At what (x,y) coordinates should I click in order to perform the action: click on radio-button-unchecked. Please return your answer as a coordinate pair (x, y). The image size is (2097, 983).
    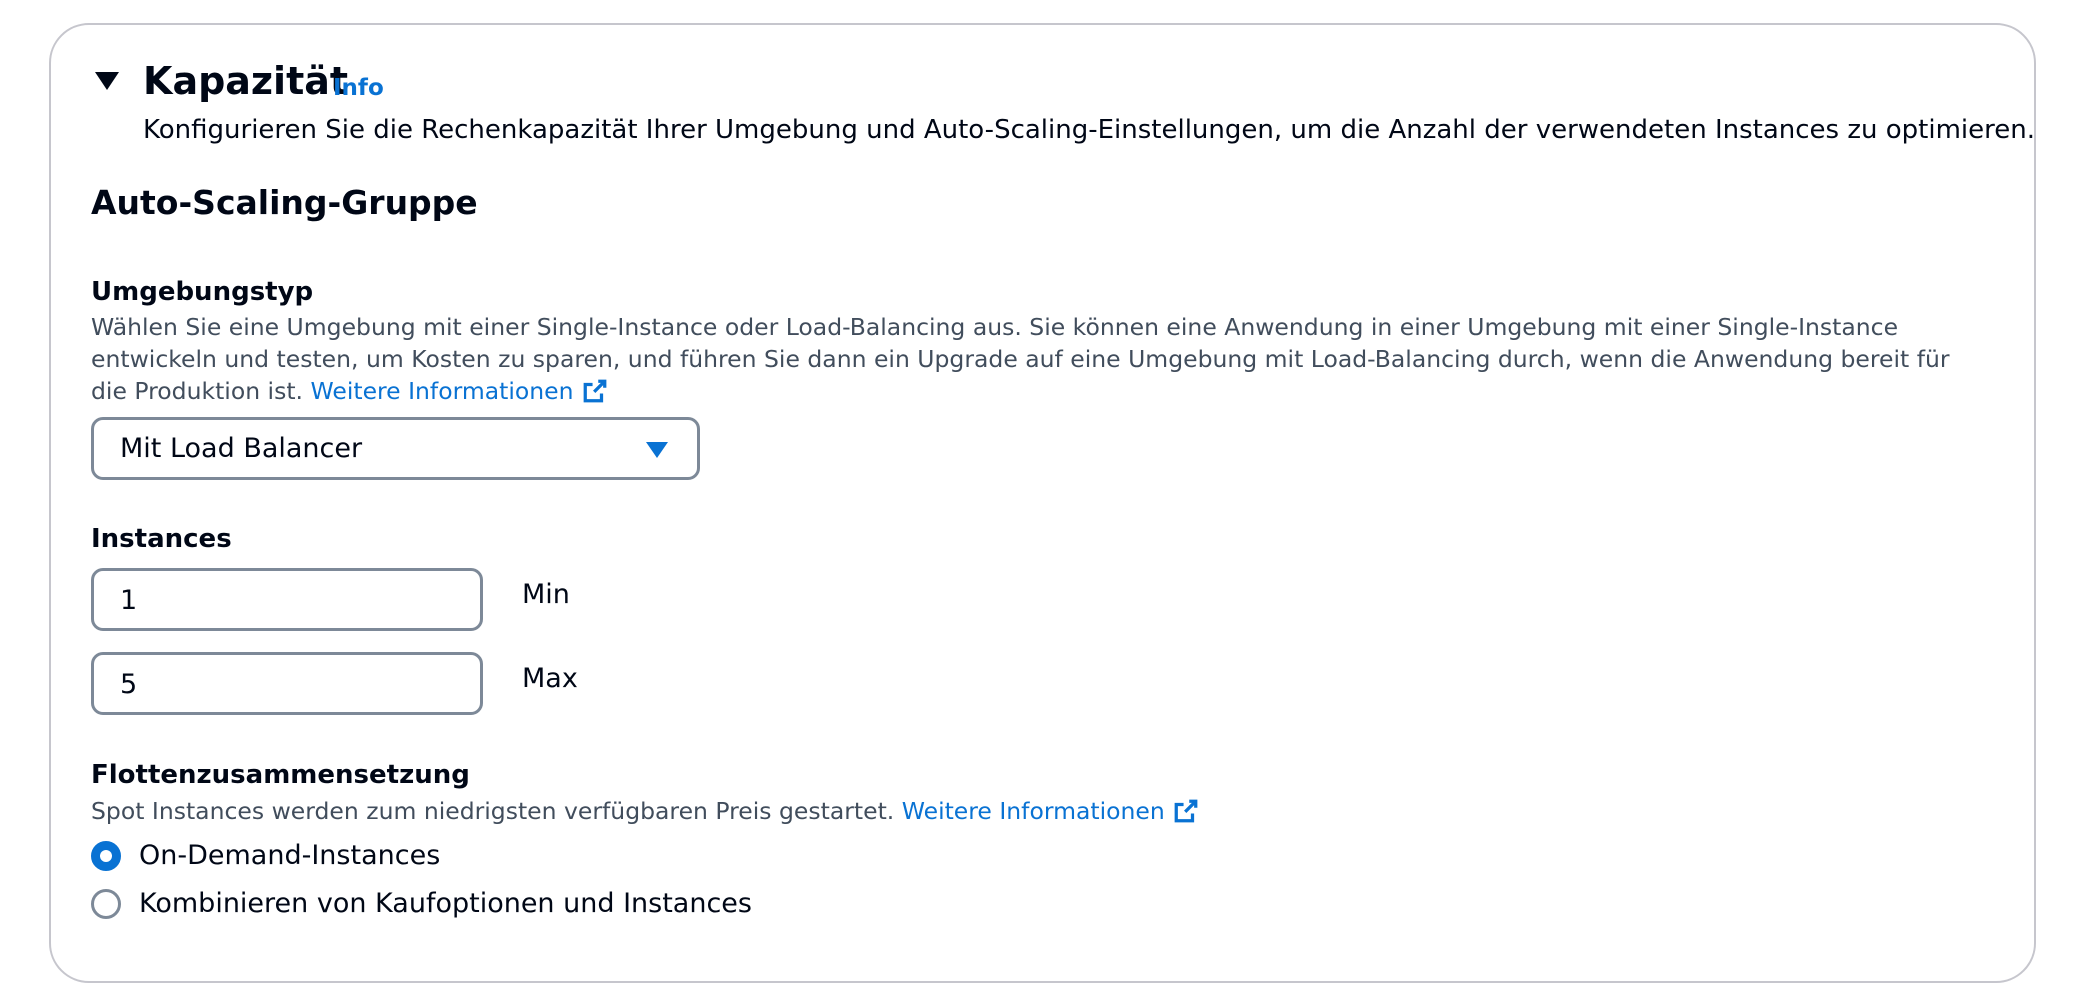
    Looking at the image, I should click on (106, 904).